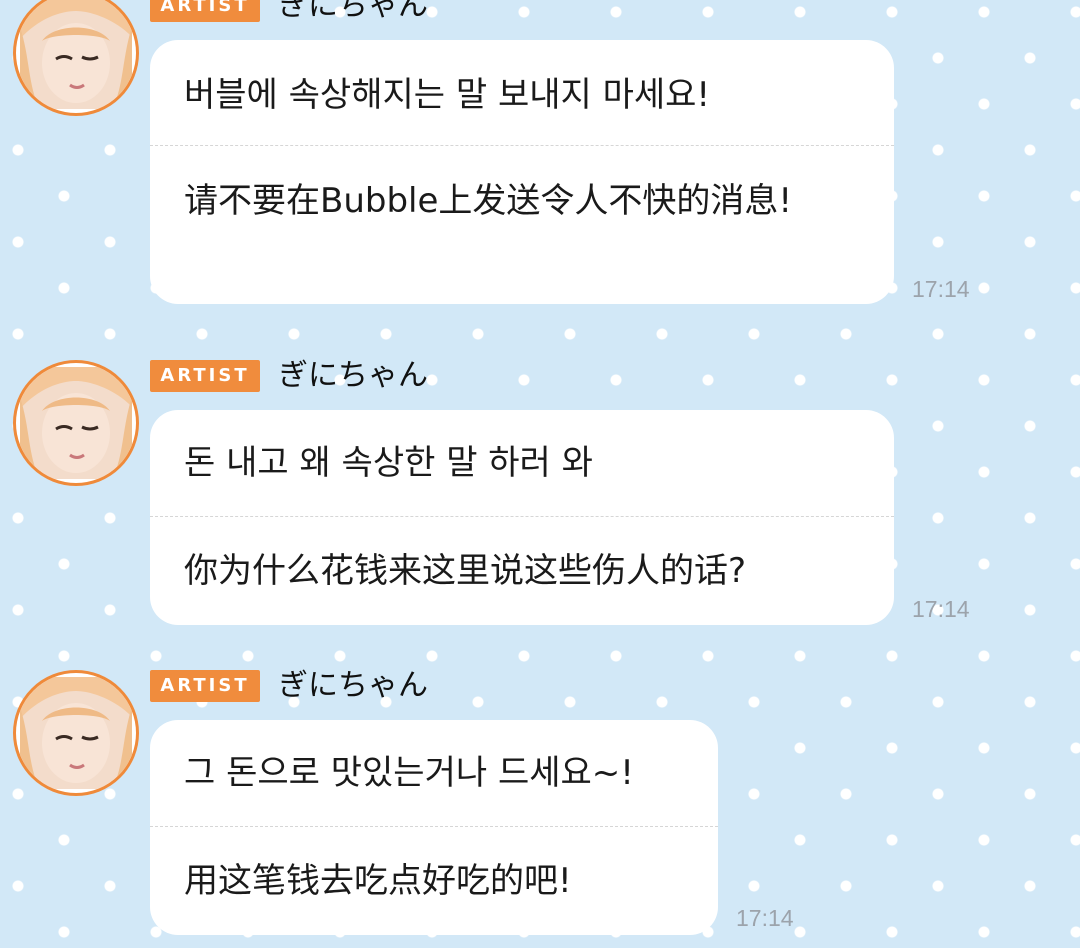 This screenshot has height=948, width=1080. I want to click on chinese-text: 请不要在Bubble上发送令人不快的消息!, so click(488, 201).